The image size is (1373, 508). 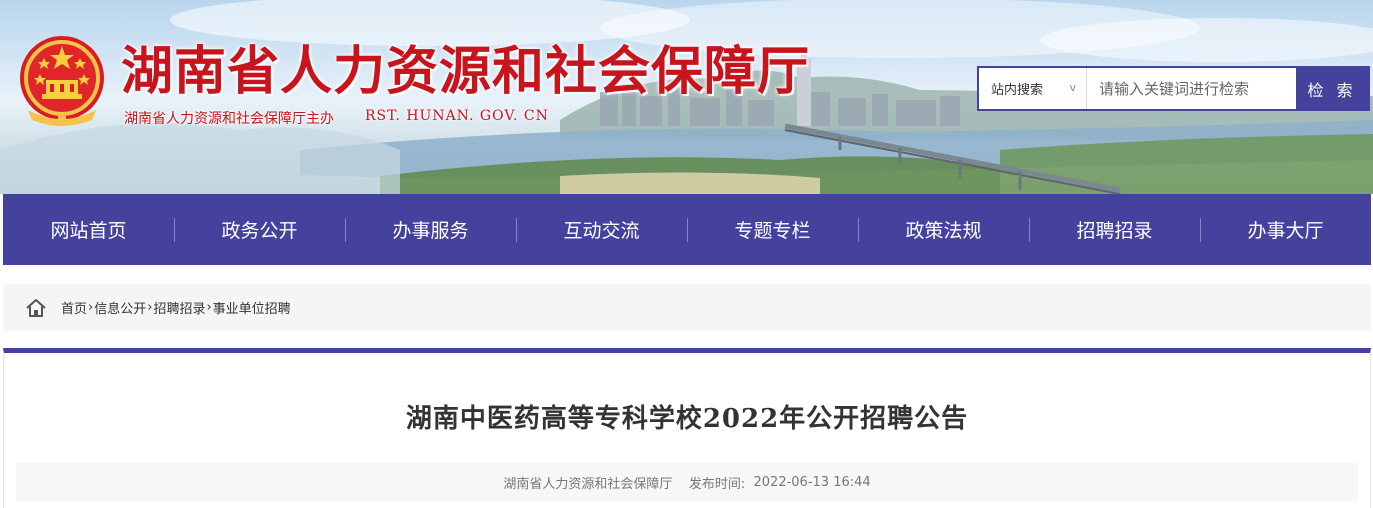 I want to click on home-icon, so click(x=36, y=308).